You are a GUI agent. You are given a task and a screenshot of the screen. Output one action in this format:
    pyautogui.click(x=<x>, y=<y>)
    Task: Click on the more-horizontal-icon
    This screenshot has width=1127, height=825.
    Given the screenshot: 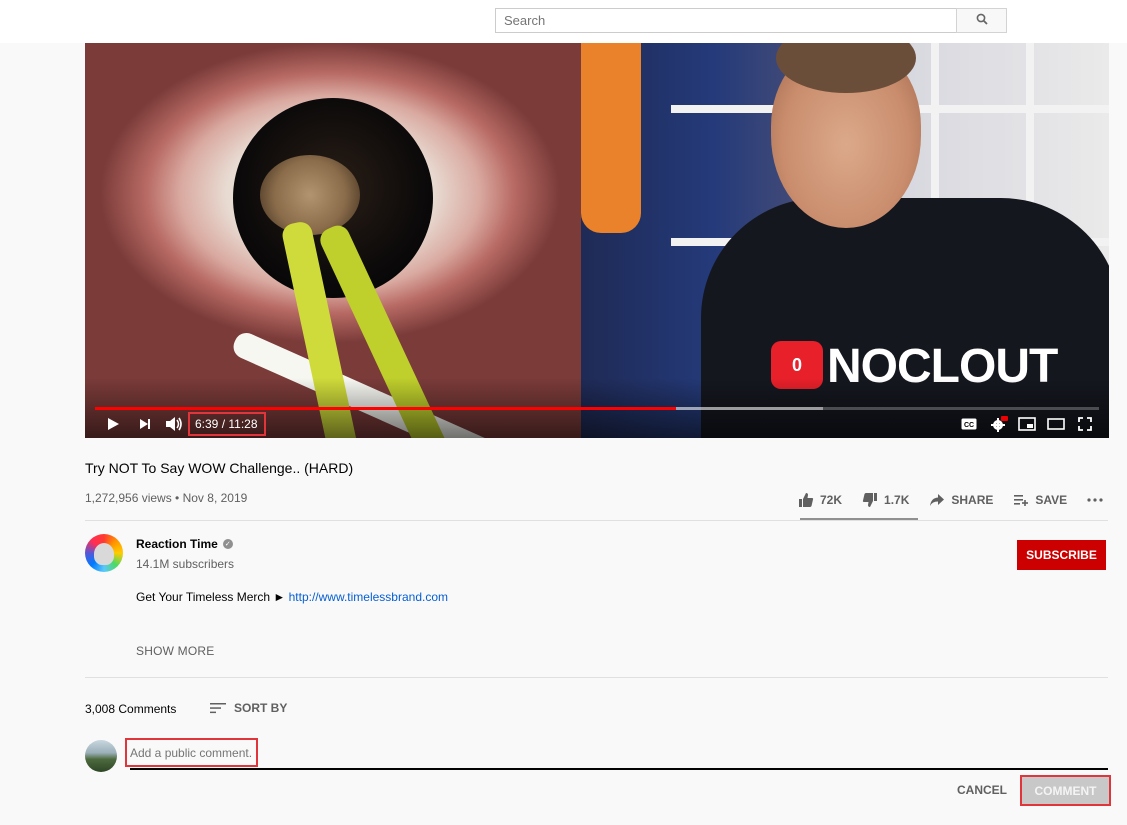 What is the action you would take?
    pyautogui.click(x=1095, y=500)
    